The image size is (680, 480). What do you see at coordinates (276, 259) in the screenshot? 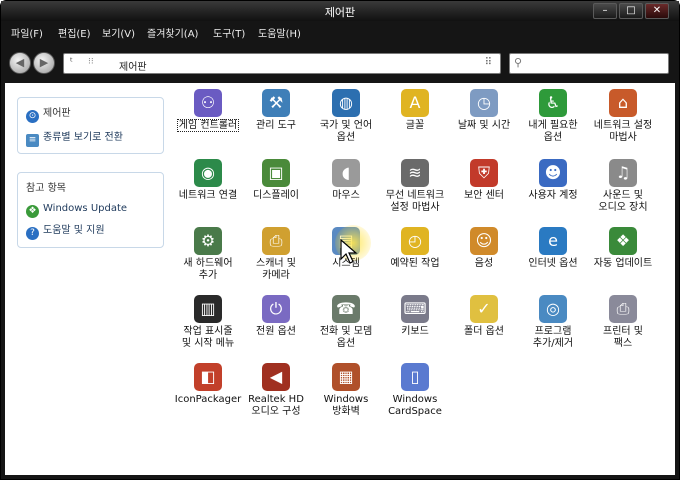
I see `item-scanners-cameras: ⎙ 스캐너 및 카메라` at bounding box center [276, 259].